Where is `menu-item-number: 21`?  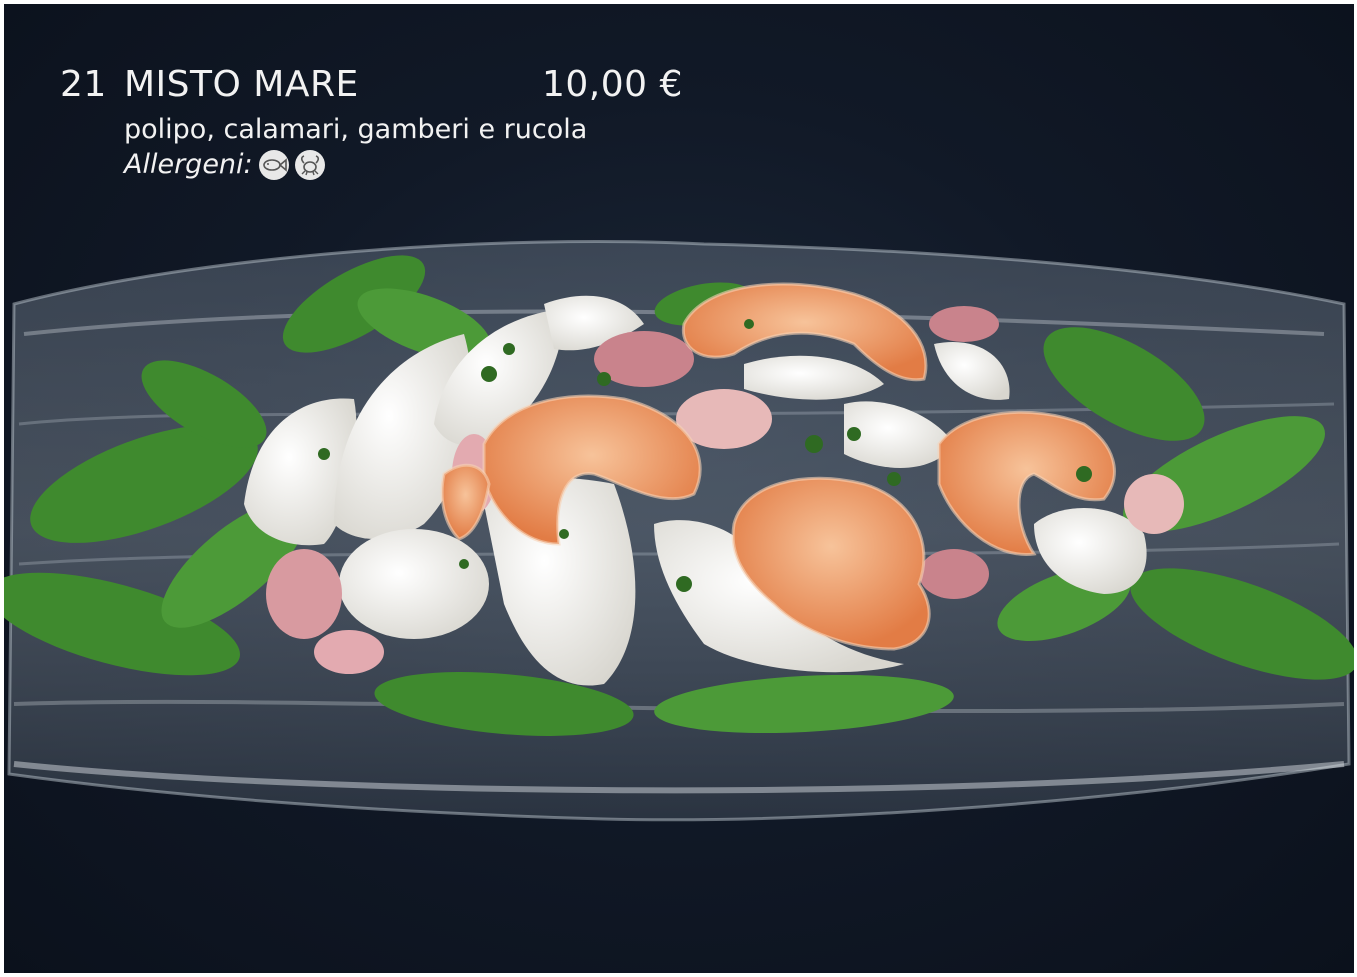
menu-item-number: 21 is located at coordinates (83, 84).